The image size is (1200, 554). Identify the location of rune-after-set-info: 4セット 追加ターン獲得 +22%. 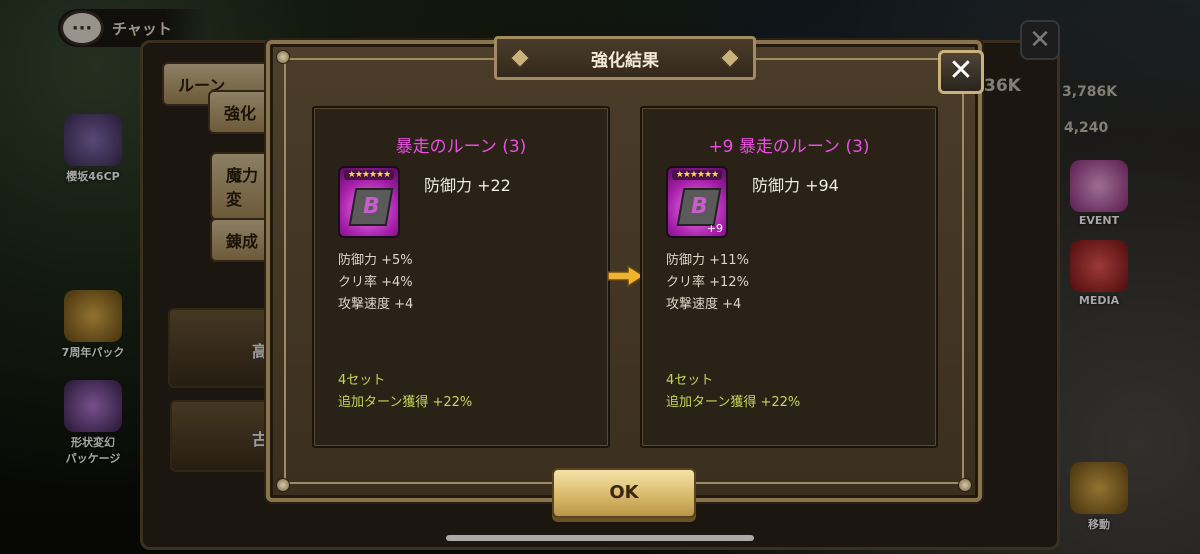
(733, 392).